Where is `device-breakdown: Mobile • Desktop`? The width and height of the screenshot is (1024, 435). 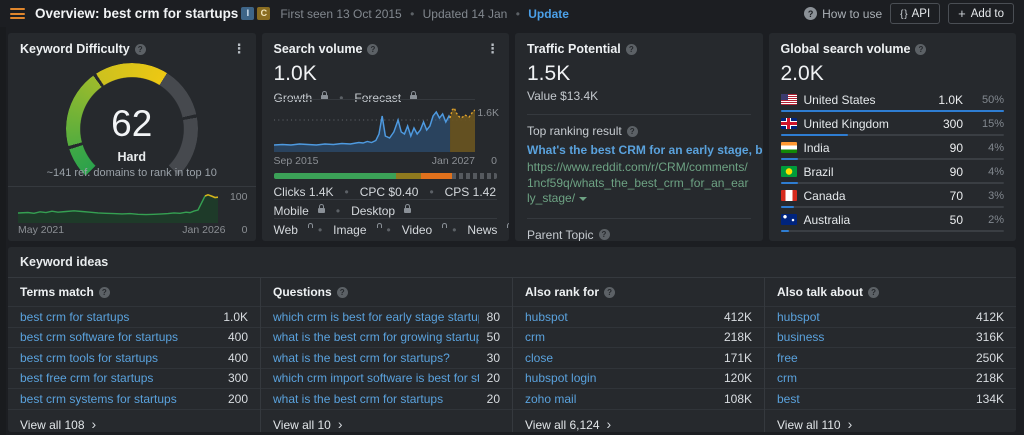 device-breakdown: Mobile • Desktop is located at coordinates (386, 210).